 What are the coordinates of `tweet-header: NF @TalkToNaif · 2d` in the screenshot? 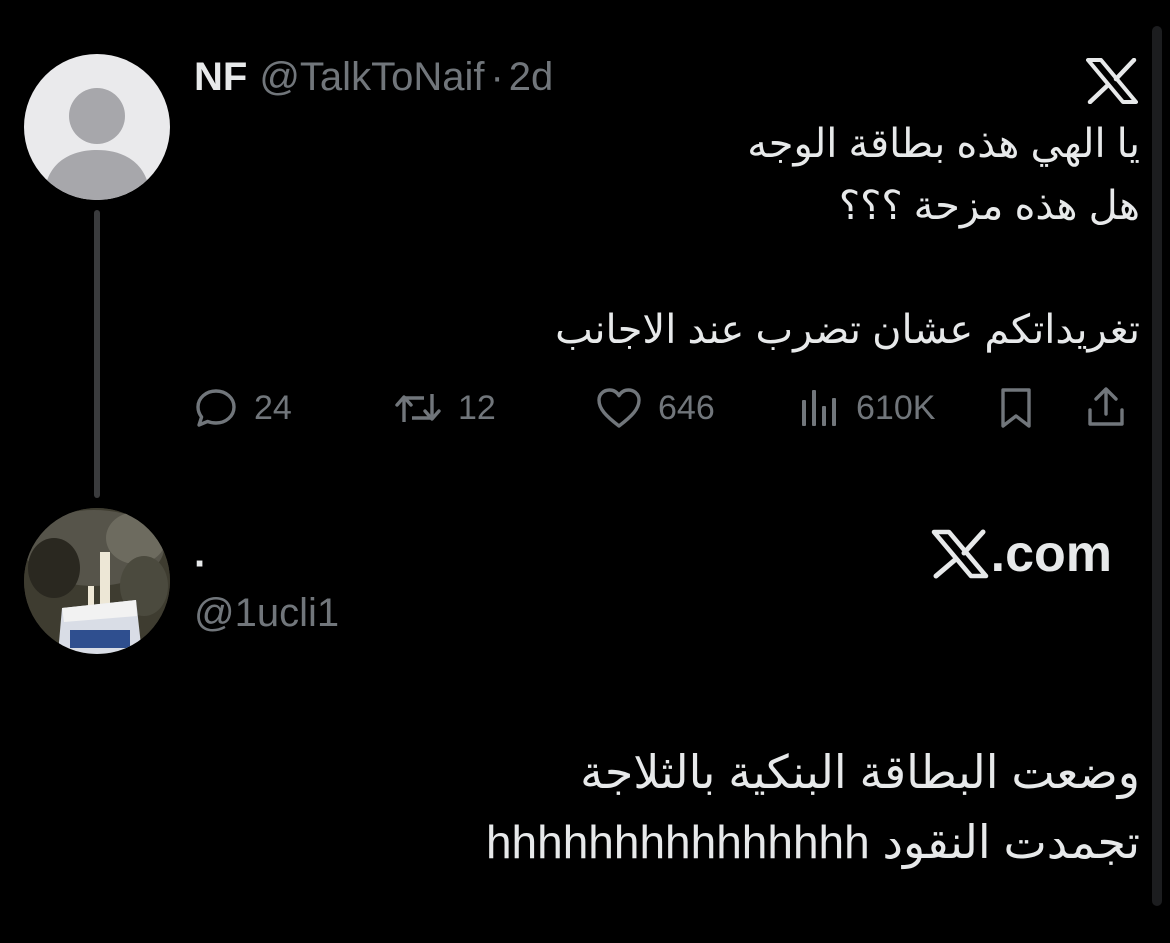 It's located at (373, 77).